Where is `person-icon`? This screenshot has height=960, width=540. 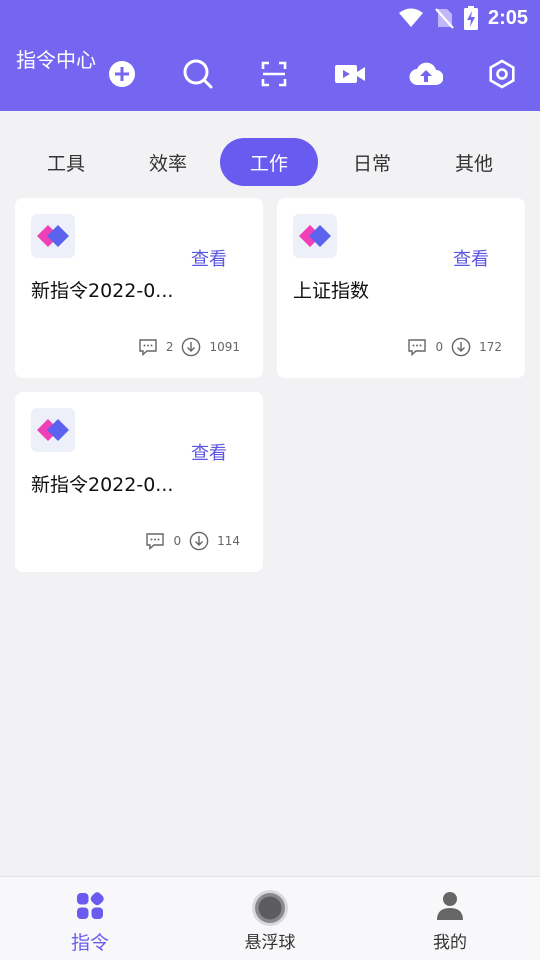 person-icon is located at coordinates (450, 906).